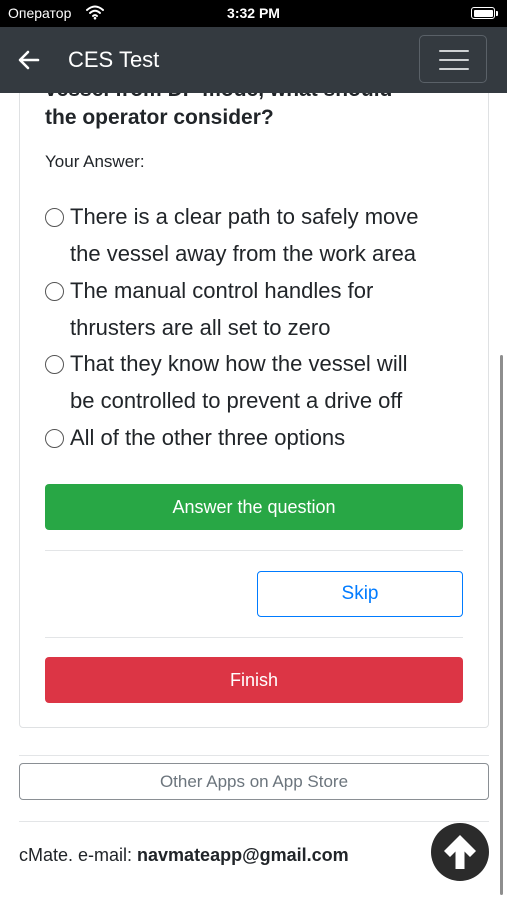 This screenshot has height=900, width=507. Describe the element at coordinates (254, 781) in the screenshot. I see `other-apps-button: Other Apps on App Store` at that location.